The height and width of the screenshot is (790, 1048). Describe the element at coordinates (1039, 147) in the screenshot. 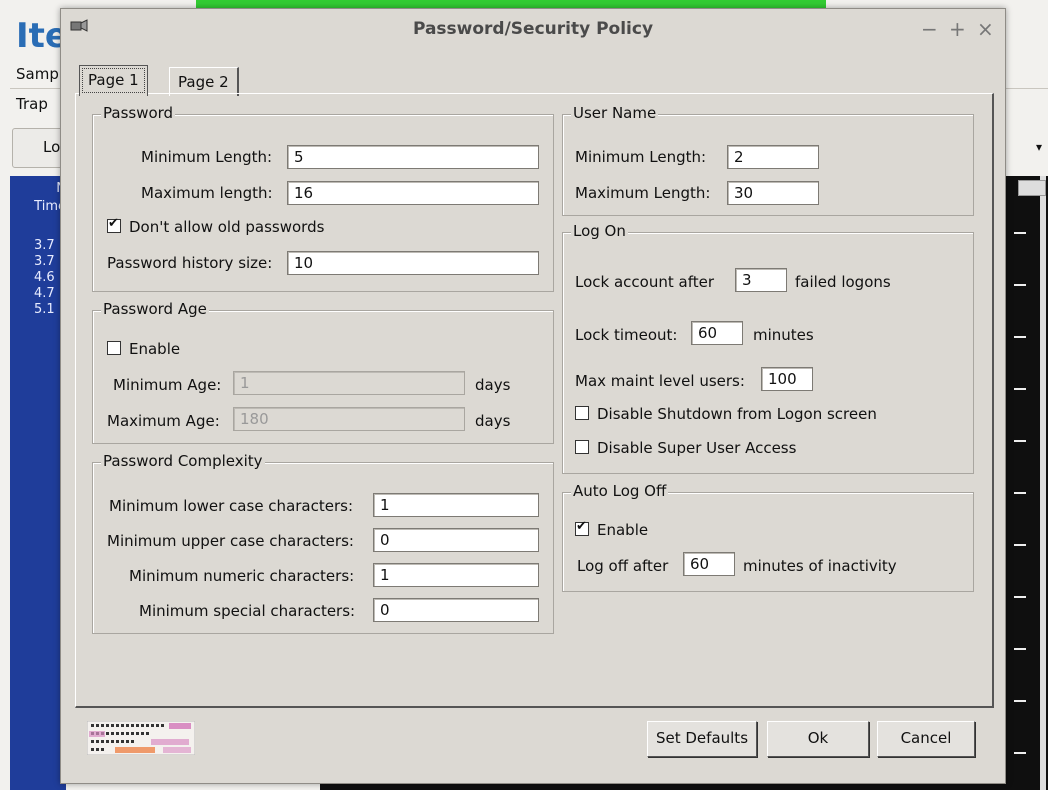

I see `chevron-down-icon: ▾` at that location.